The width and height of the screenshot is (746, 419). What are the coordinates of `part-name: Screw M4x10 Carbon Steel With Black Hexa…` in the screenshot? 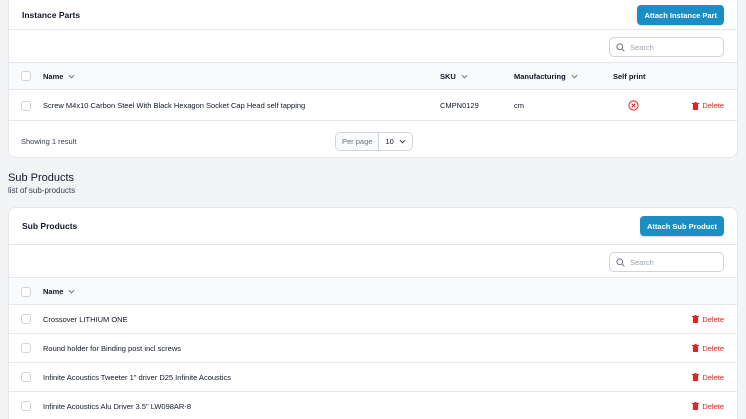 It's located at (174, 105).